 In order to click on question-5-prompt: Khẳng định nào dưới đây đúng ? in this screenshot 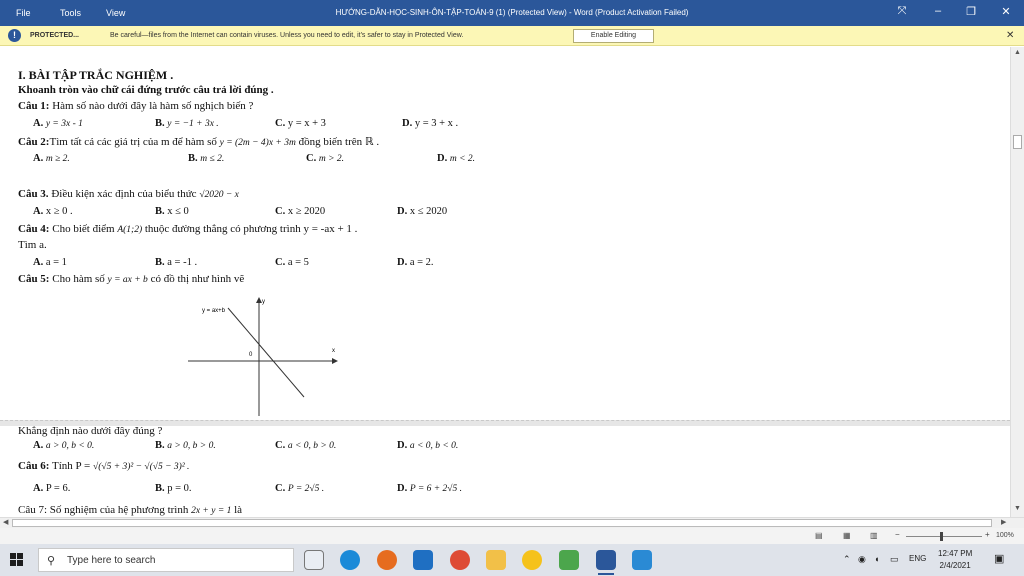, I will do `click(90, 431)`.